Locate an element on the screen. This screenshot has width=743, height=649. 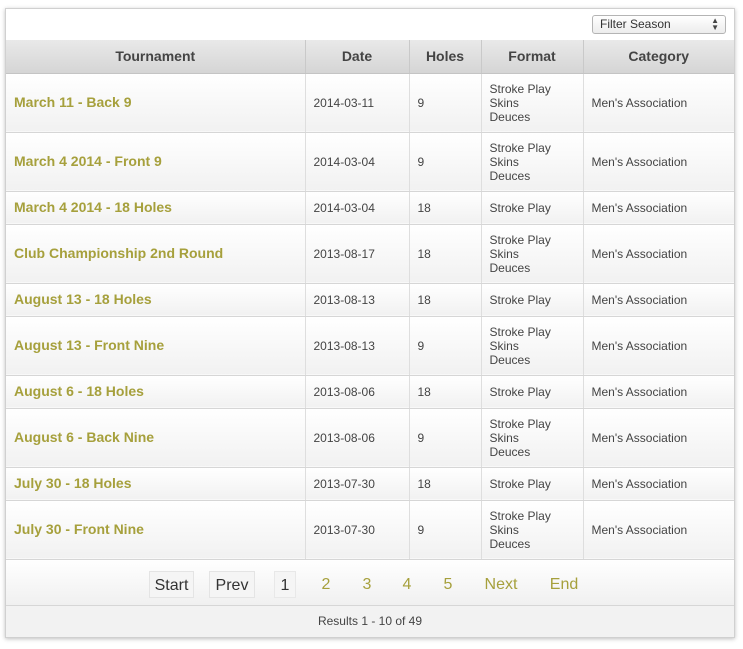
tournament-cell: Club Championship 2nd Round is located at coordinates (156, 254).